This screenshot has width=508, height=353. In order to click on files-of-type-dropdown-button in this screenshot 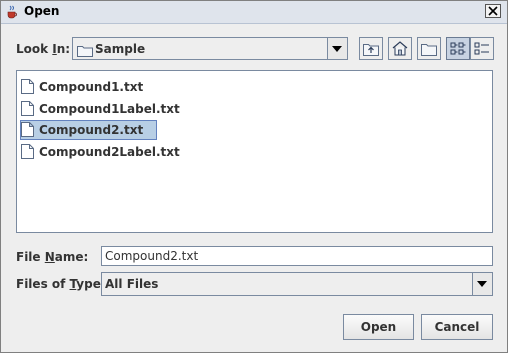, I will do `click(482, 284)`.